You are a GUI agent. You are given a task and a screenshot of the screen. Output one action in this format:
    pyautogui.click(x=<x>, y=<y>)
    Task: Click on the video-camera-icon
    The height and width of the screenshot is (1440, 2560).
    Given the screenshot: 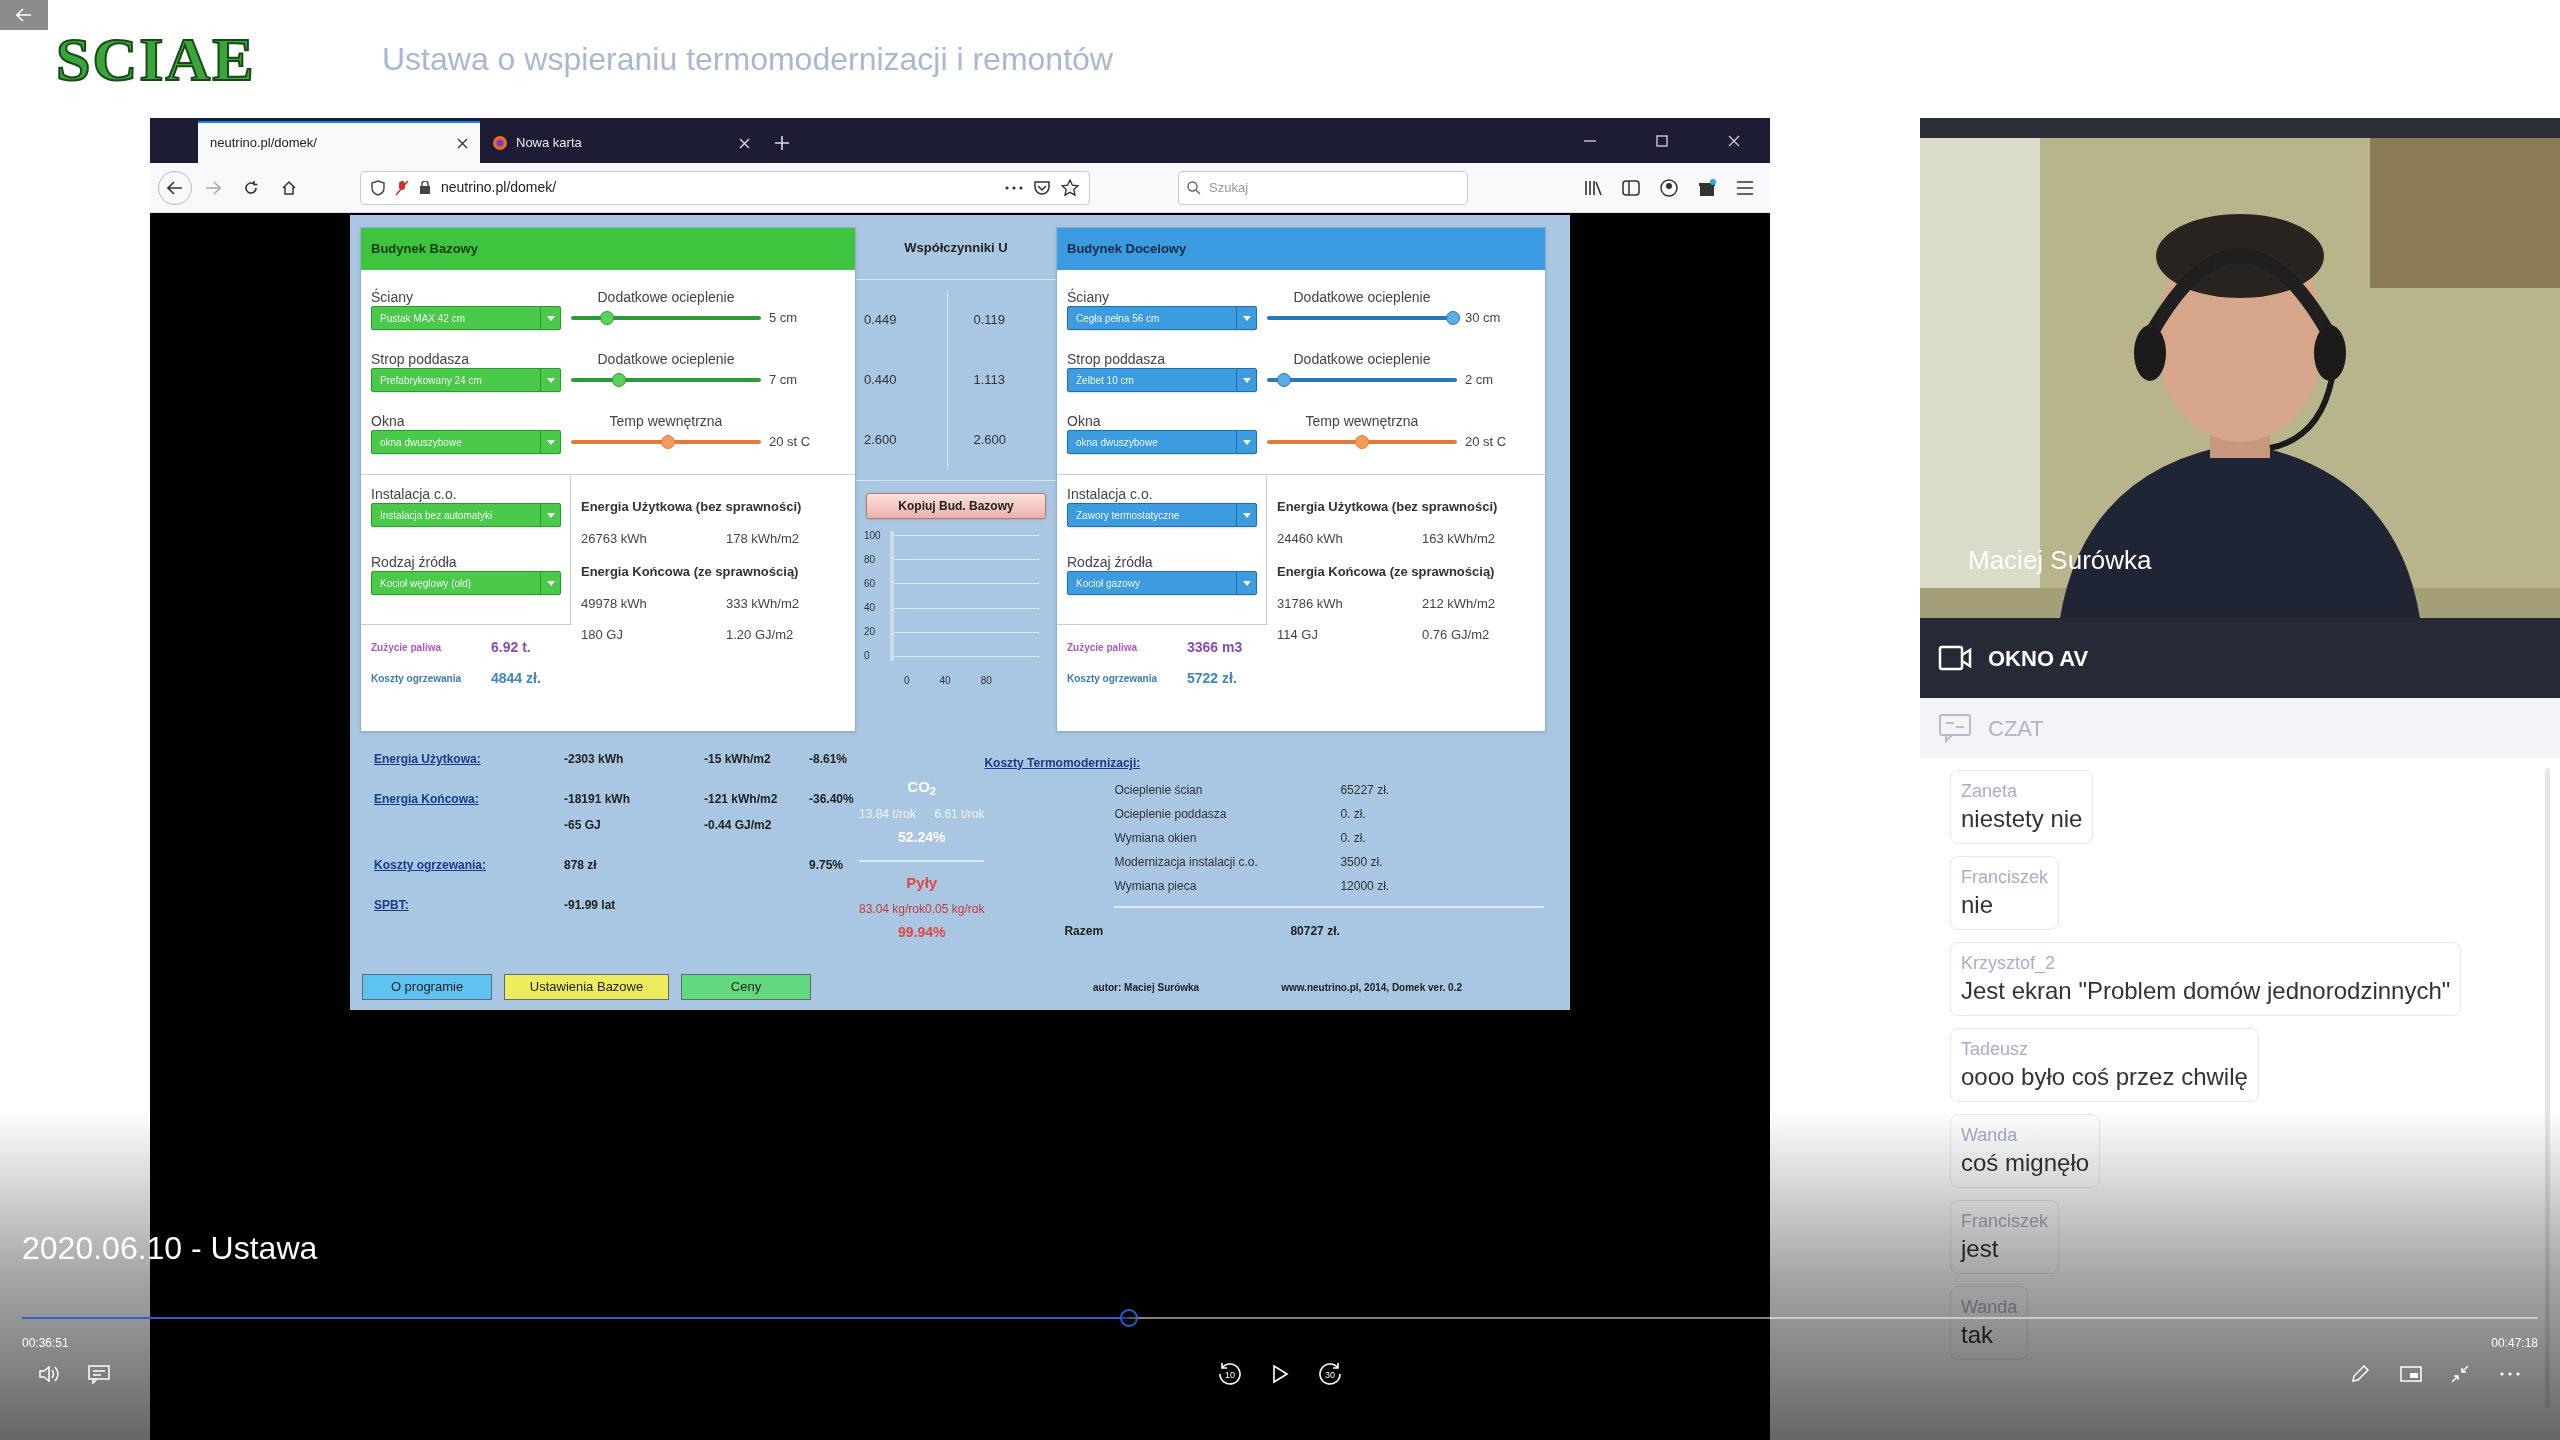 What is the action you would take?
    pyautogui.click(x=1955, y=658)
    